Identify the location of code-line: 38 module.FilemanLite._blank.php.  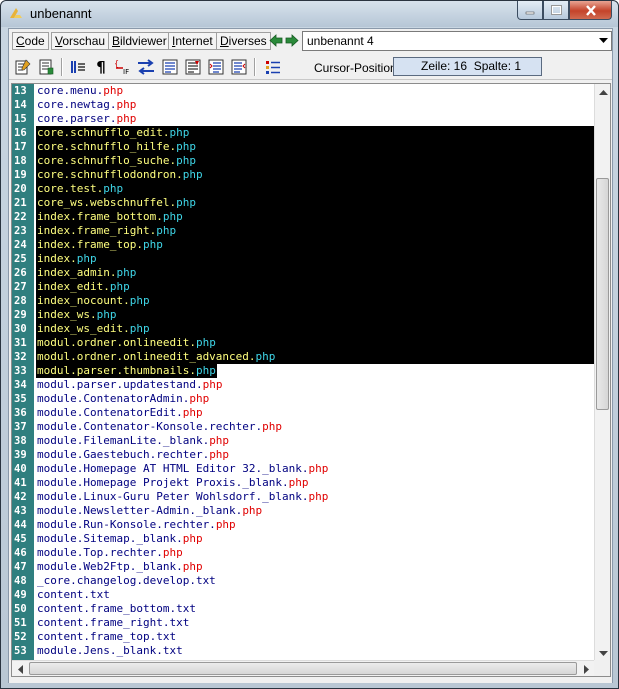
(303, 441).